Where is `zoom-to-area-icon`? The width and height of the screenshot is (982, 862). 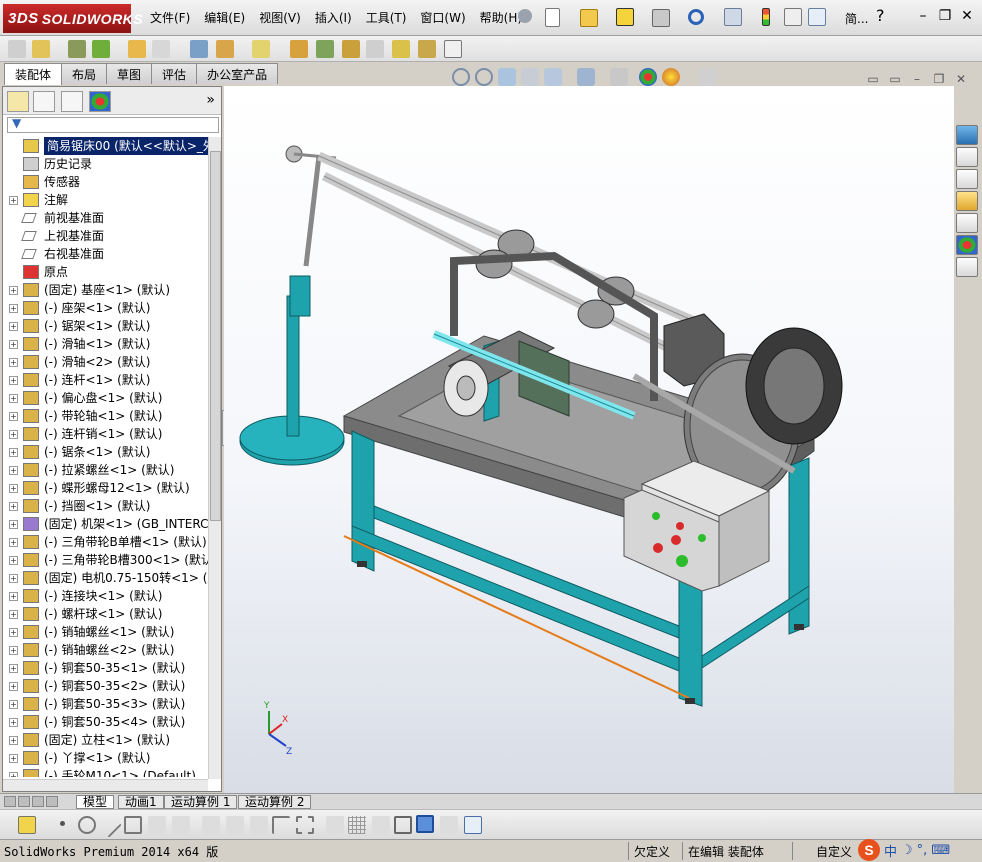
zoom-to-area-icon is located at coordinates (484, 77).